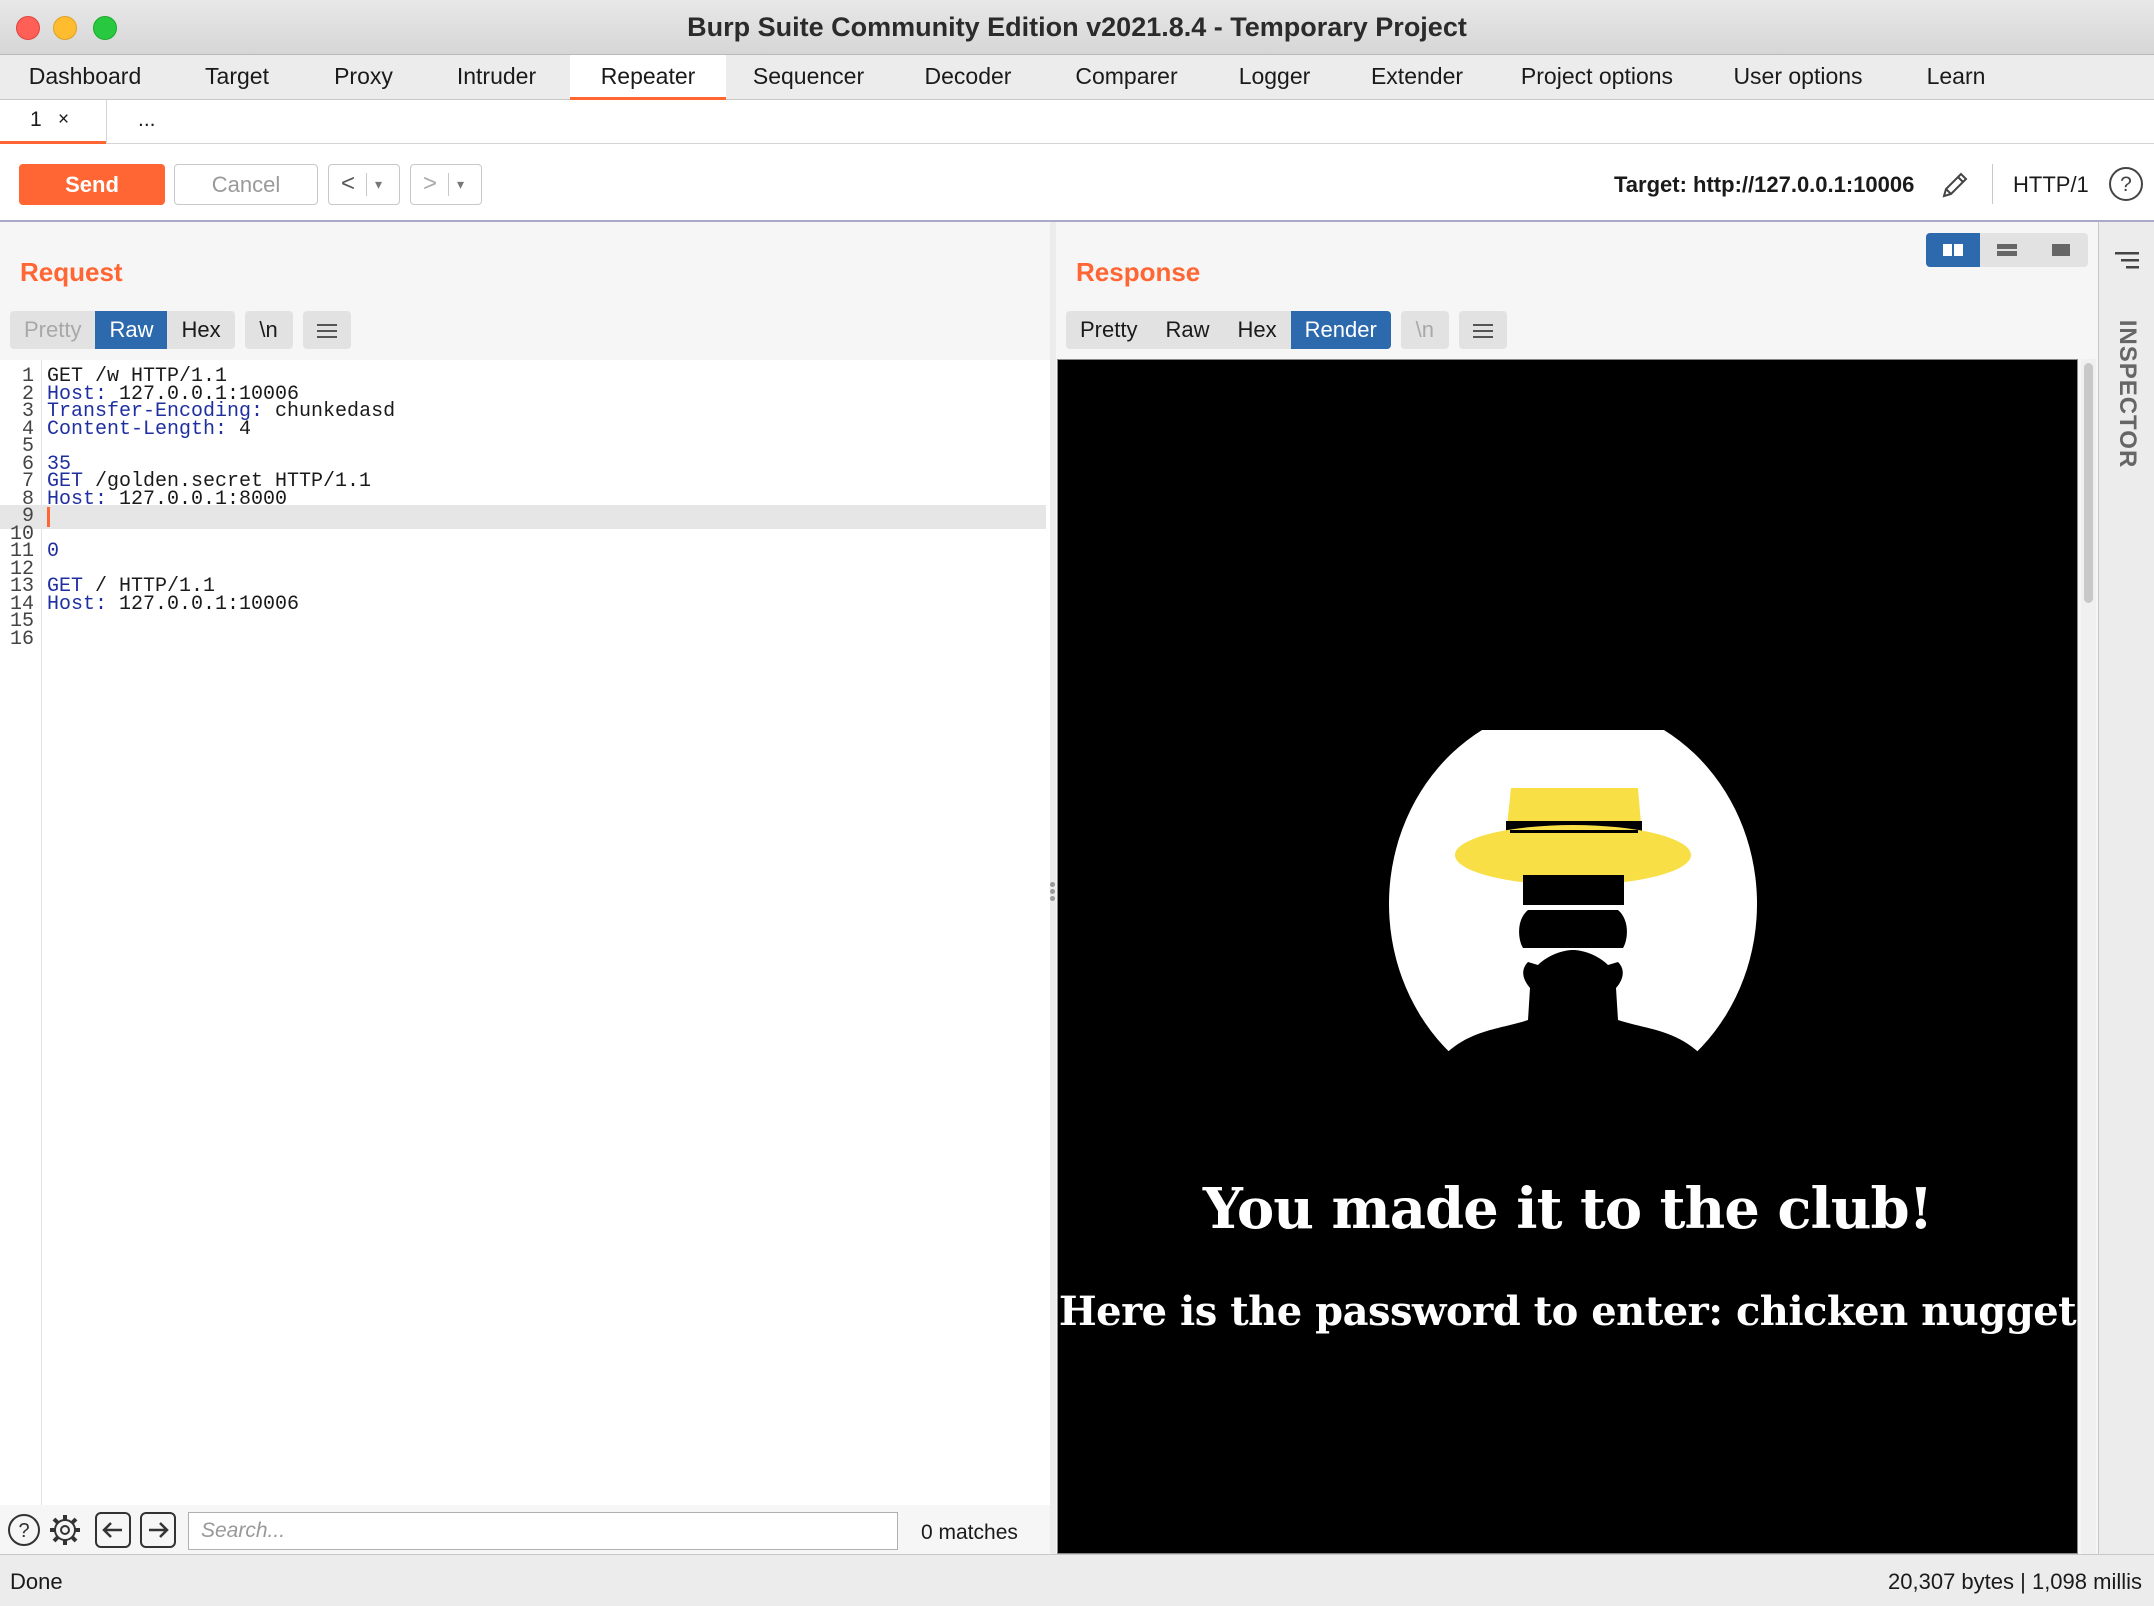 The width and height of the screenshot is (2154, 1606). What do you see at coordinates (71, 272) in the screenshot?
I see `request-title: Request` at bounding box center [71, 272].